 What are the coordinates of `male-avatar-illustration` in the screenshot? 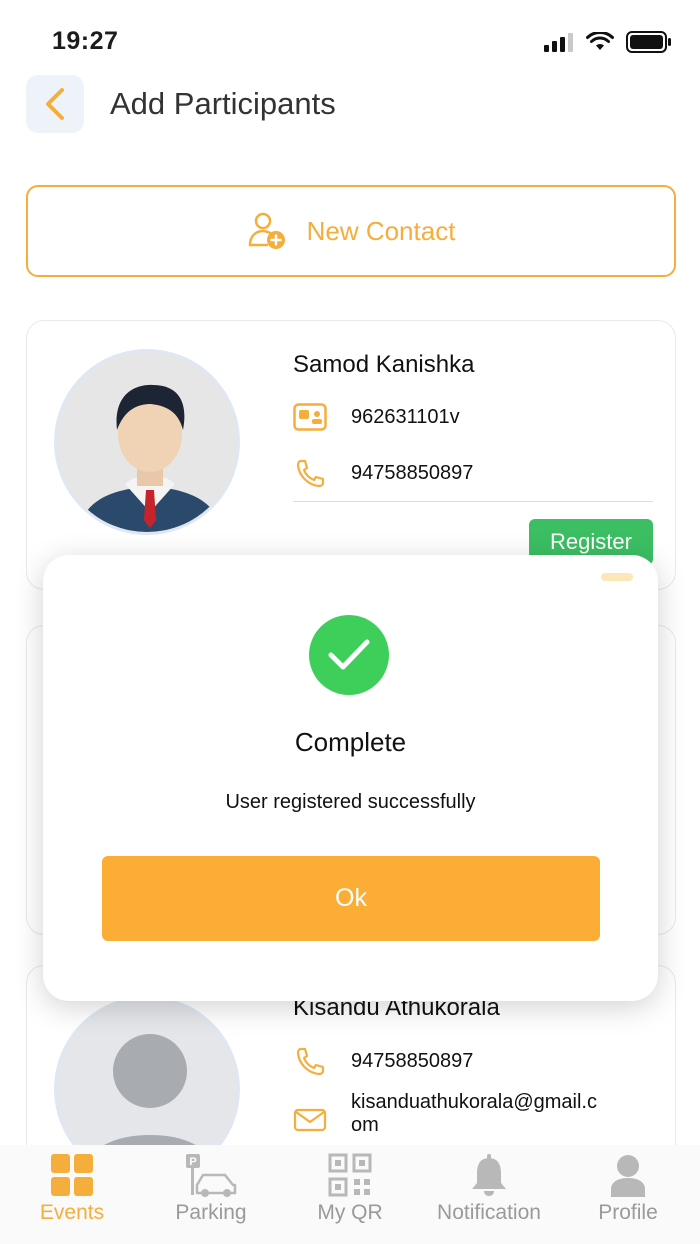 It's located at (147, 442).